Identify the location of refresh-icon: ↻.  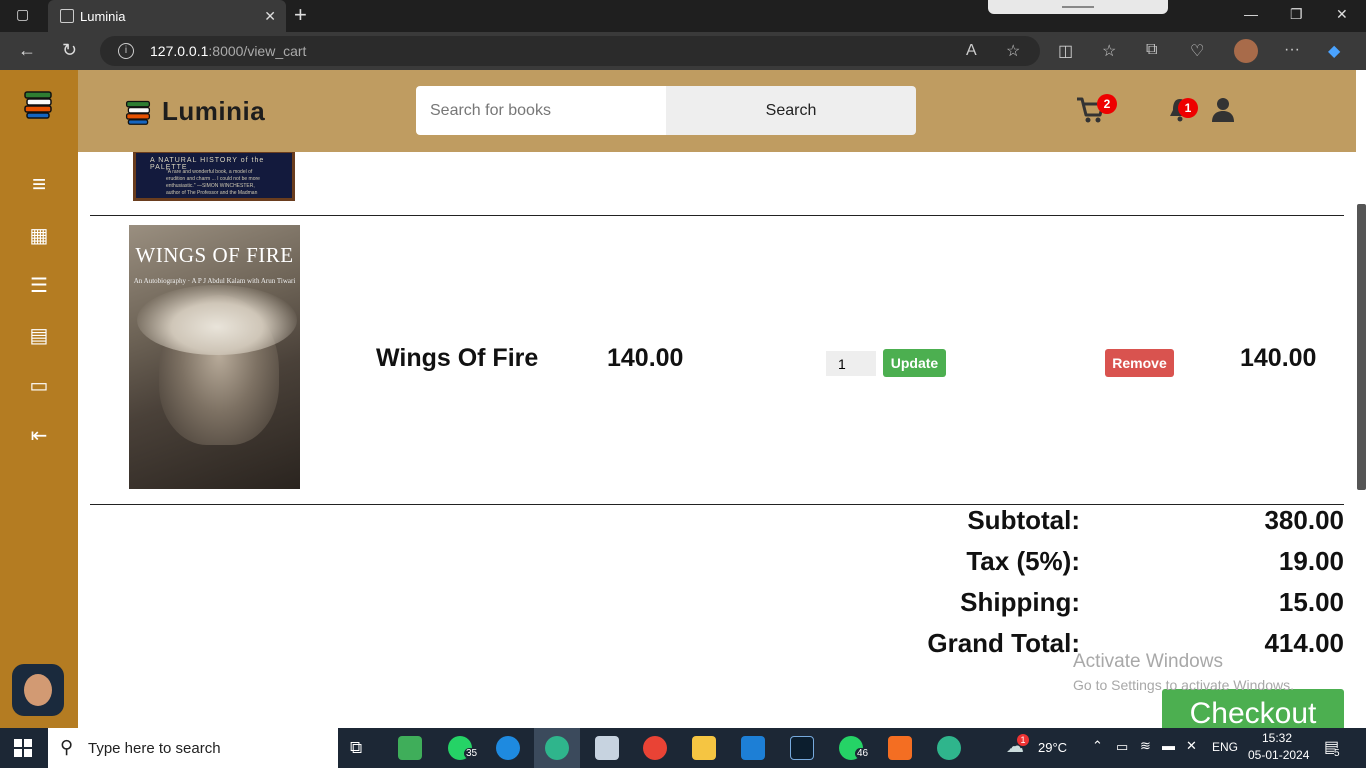
(69, 50).